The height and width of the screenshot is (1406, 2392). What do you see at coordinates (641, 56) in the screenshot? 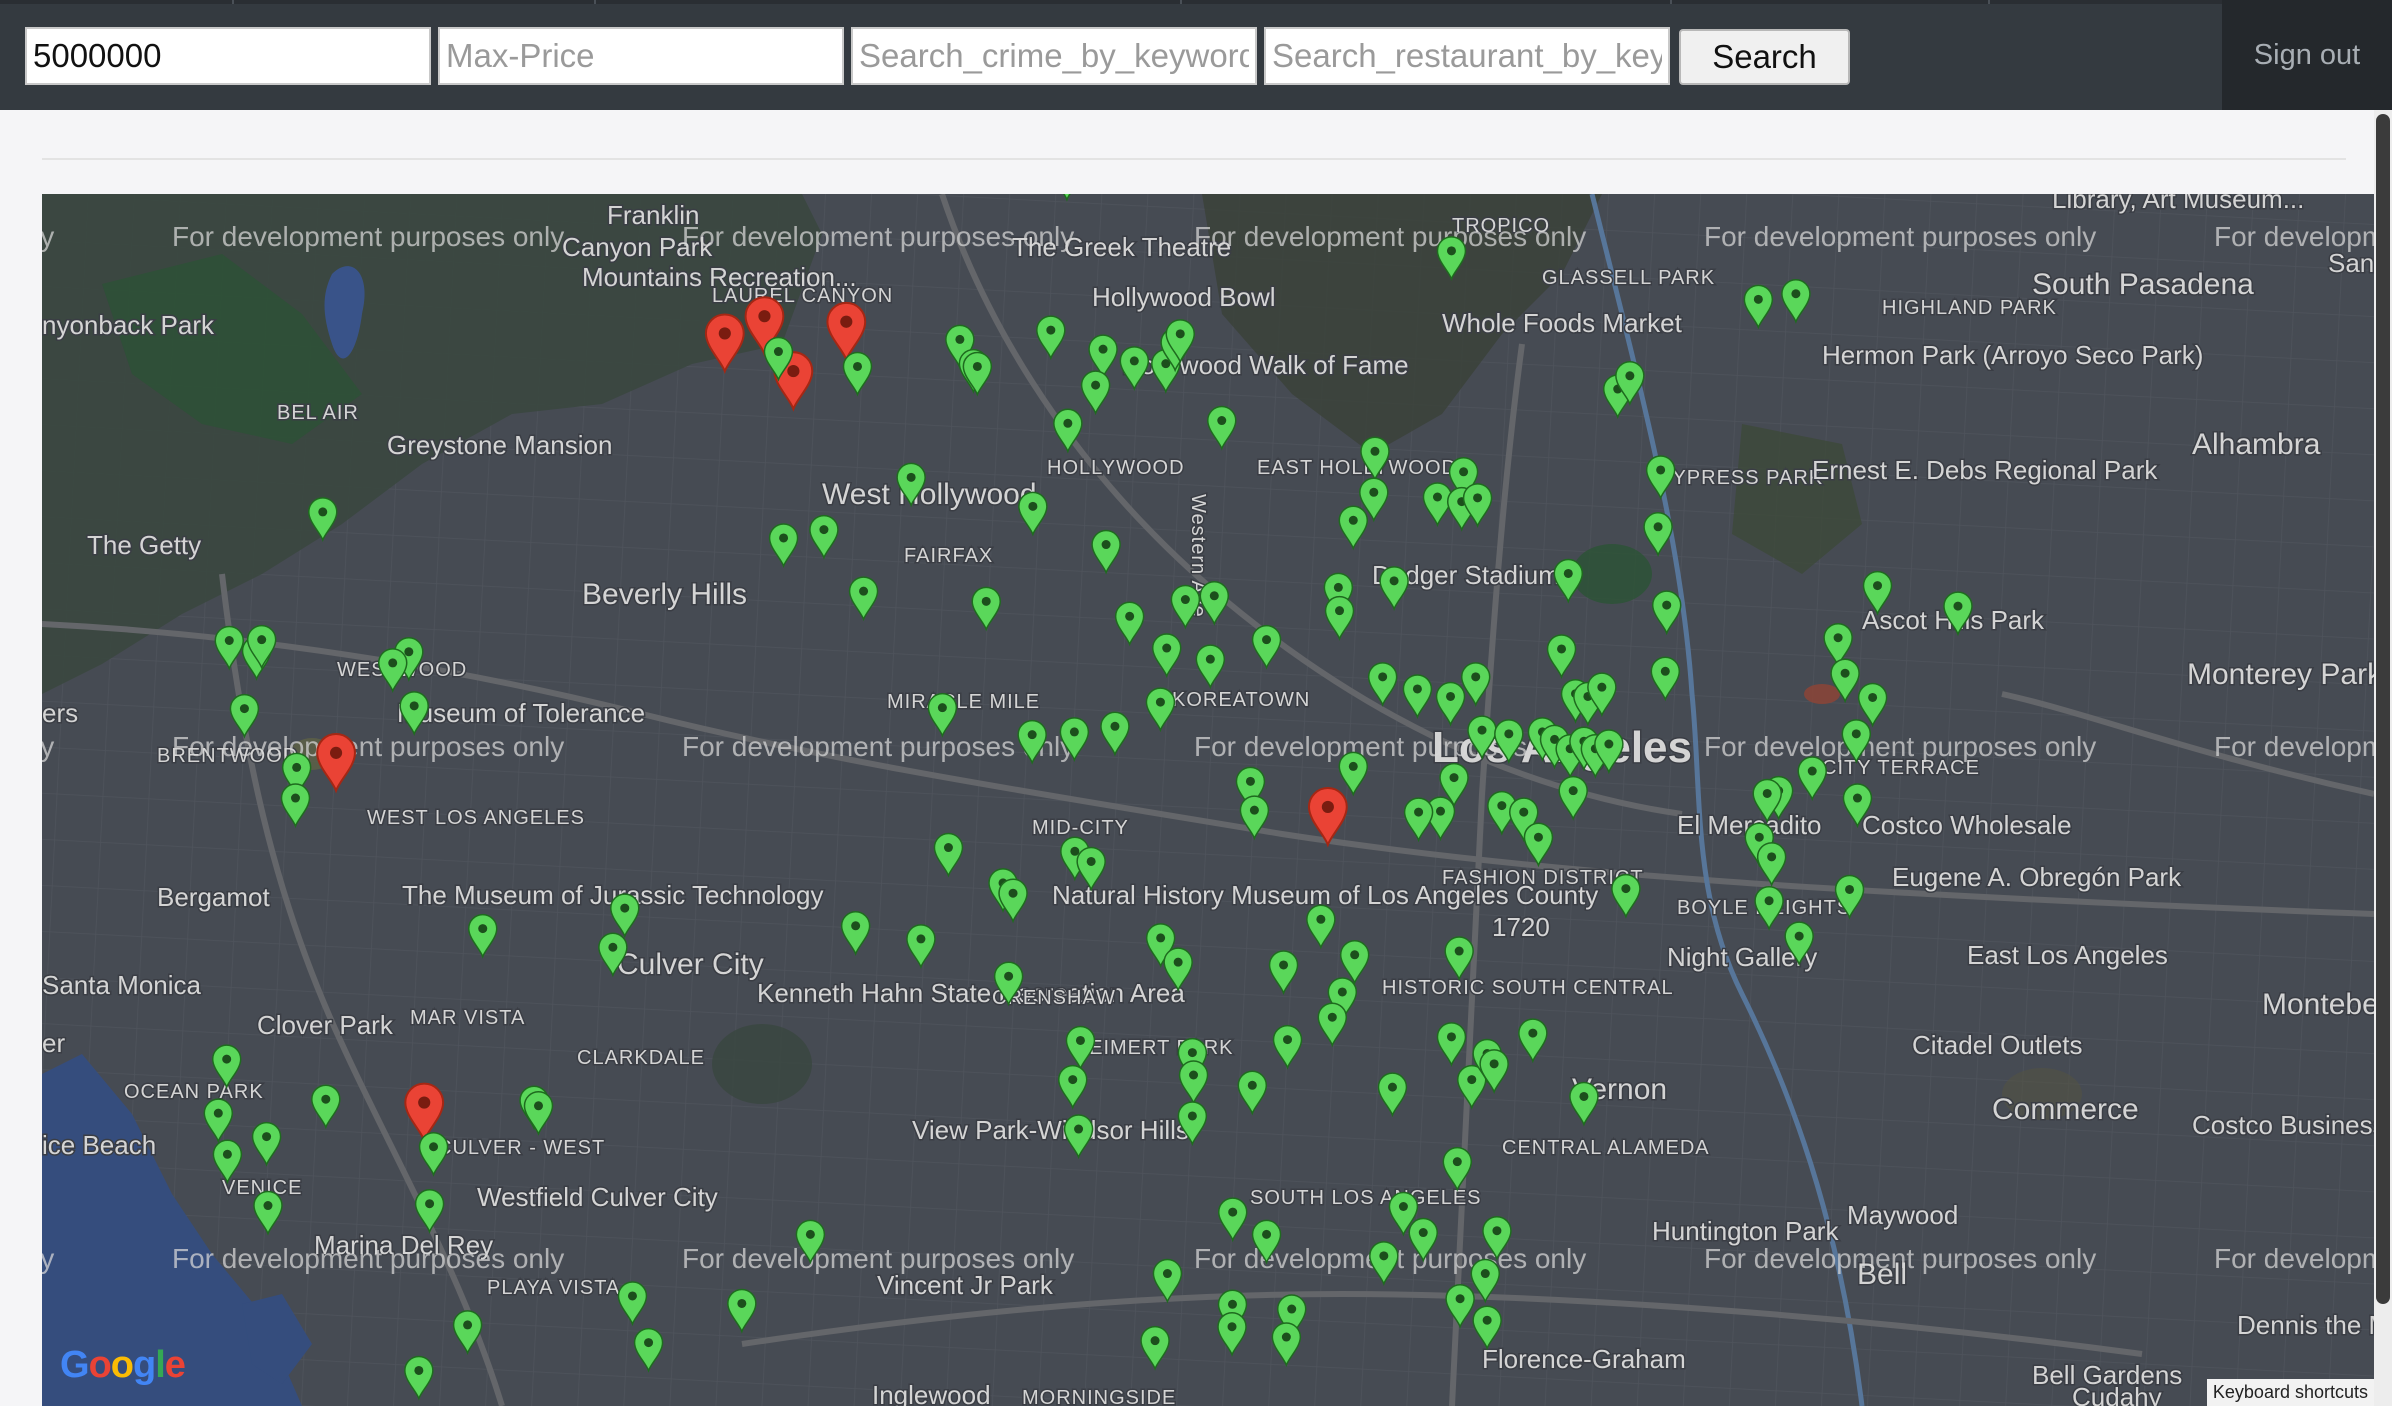
I see `max-price-input` at bounding box center [641, 56].